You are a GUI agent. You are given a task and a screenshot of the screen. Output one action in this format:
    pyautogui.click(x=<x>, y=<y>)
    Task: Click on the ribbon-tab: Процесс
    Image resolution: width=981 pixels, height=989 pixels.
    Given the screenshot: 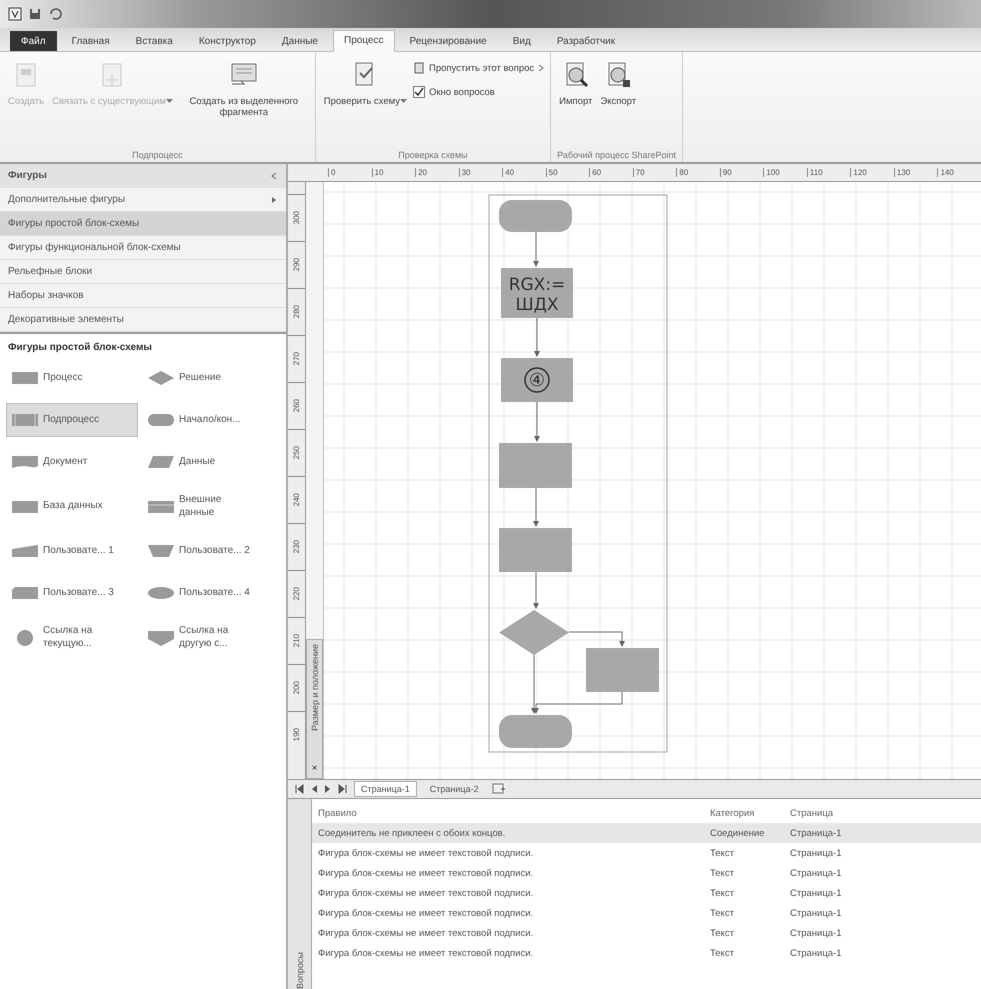 What is the action you would take?
    pyautogui.click(x=363, y=41)
    